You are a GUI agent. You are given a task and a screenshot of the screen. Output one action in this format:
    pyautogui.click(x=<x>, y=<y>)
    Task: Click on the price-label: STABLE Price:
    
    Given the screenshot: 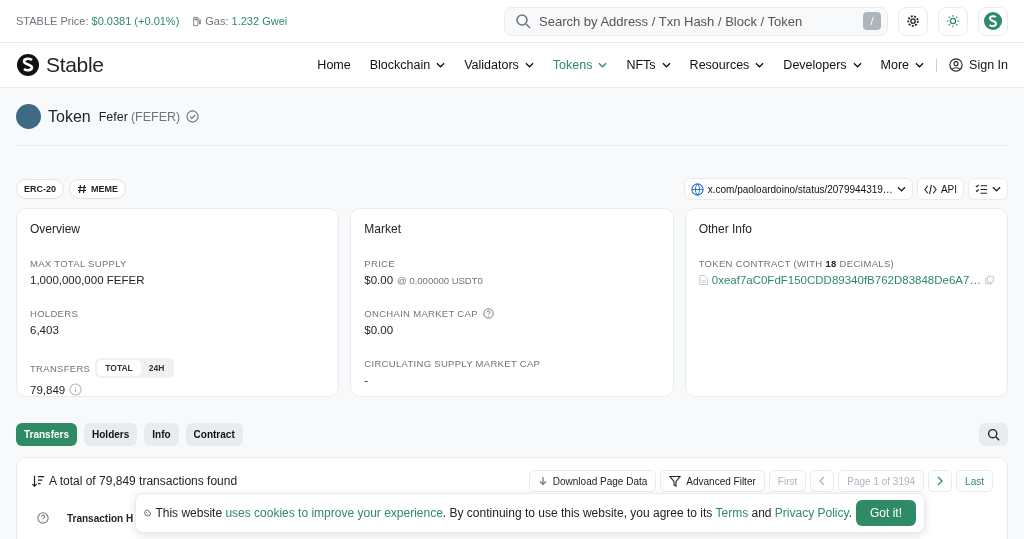 What is the action you would take?
    pyautogui.click(x=52, y=21)
    